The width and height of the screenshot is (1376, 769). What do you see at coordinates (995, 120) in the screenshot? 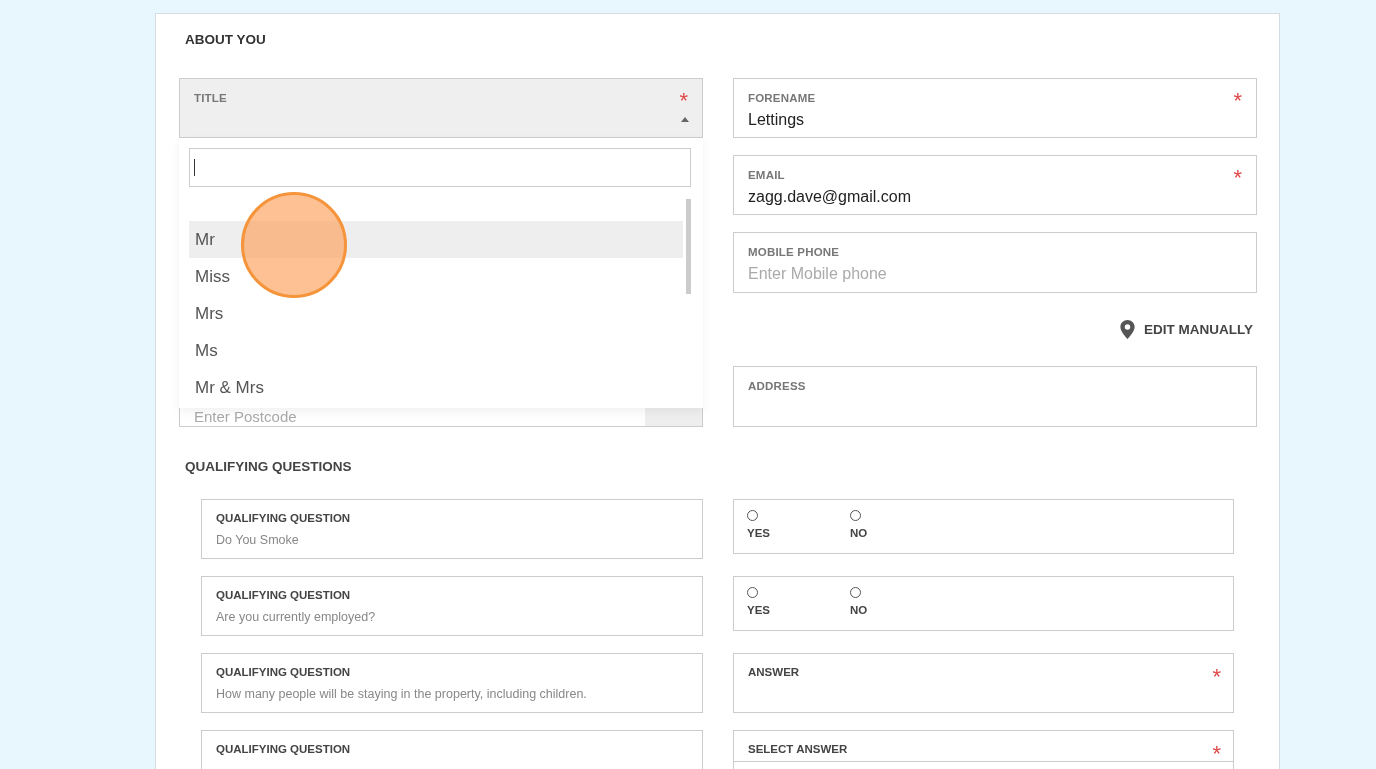
I see `text-input: Lettings` at bounding box center [995, 120].